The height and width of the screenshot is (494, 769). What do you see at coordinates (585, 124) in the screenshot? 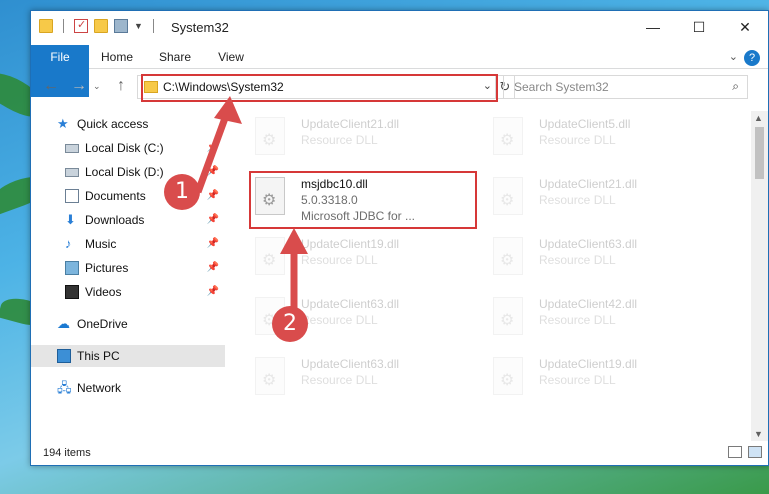
I see `file-name: UpdateClient5.dll` at bounding box center [585, 124].